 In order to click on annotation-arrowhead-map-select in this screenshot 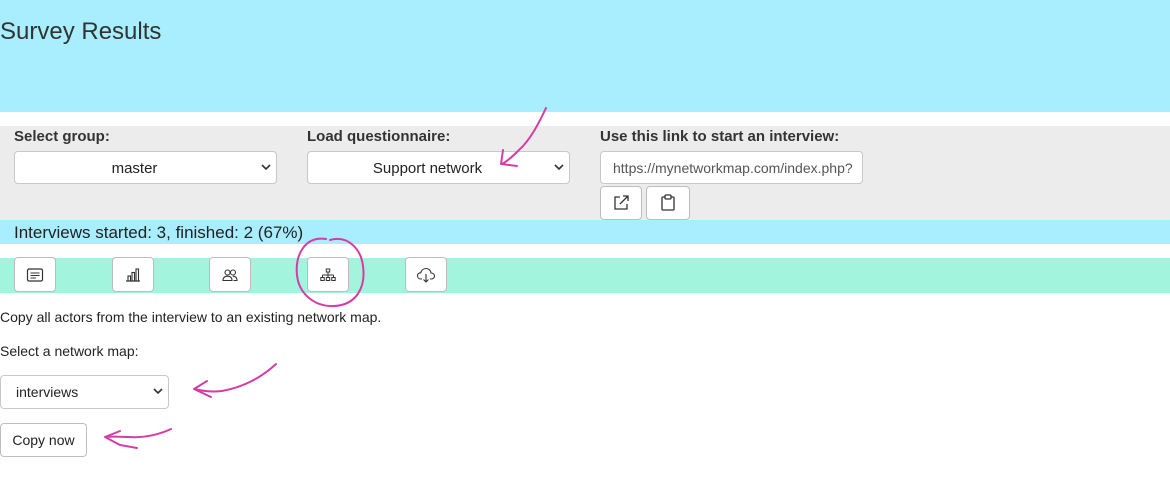, I will do `click(202, 389)`.